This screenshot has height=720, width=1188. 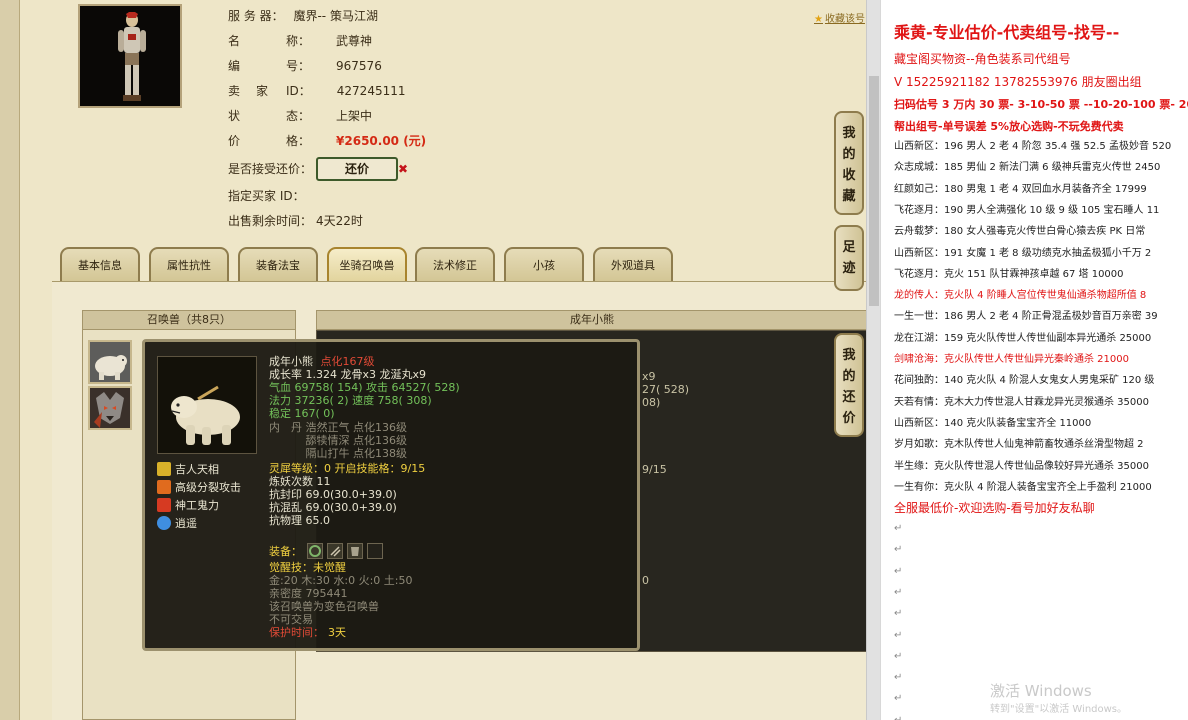 What do you see at coordinates (208, 487) in the screenshot?
I see `tip-skill-2-name: 高级分裂攻击` at bounding box center [208, 487].